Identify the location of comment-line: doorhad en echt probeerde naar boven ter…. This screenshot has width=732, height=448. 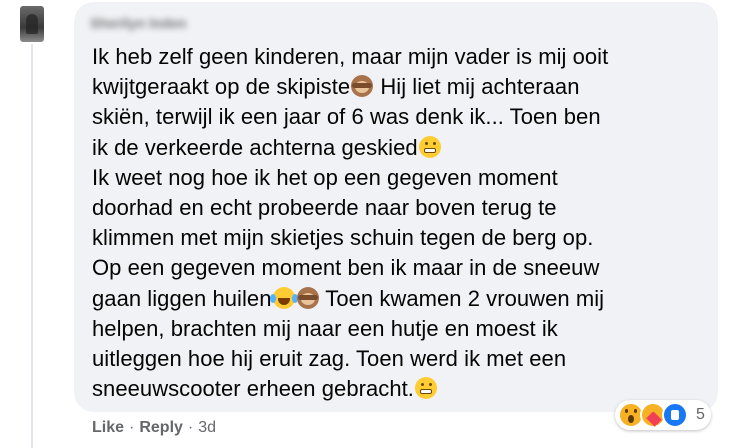
(397, 208).